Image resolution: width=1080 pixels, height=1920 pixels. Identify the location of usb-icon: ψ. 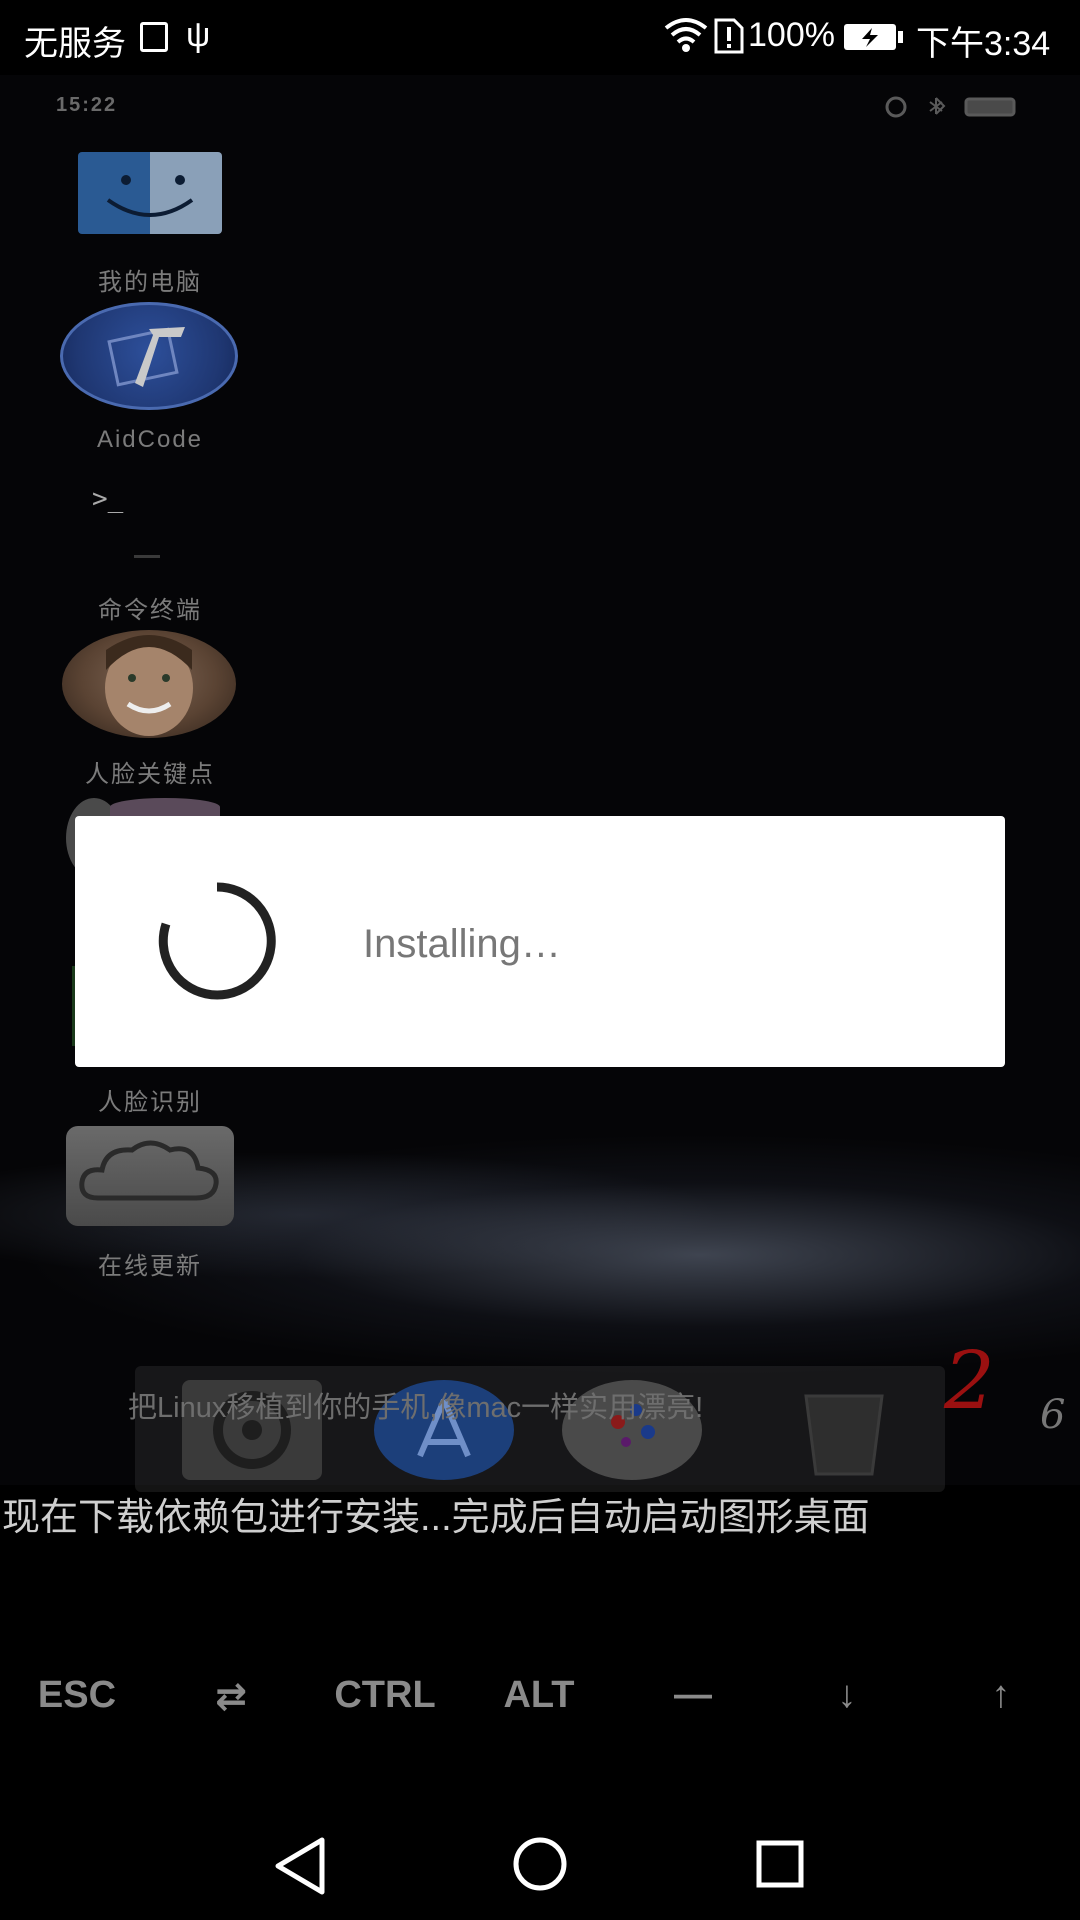
(198, 35).